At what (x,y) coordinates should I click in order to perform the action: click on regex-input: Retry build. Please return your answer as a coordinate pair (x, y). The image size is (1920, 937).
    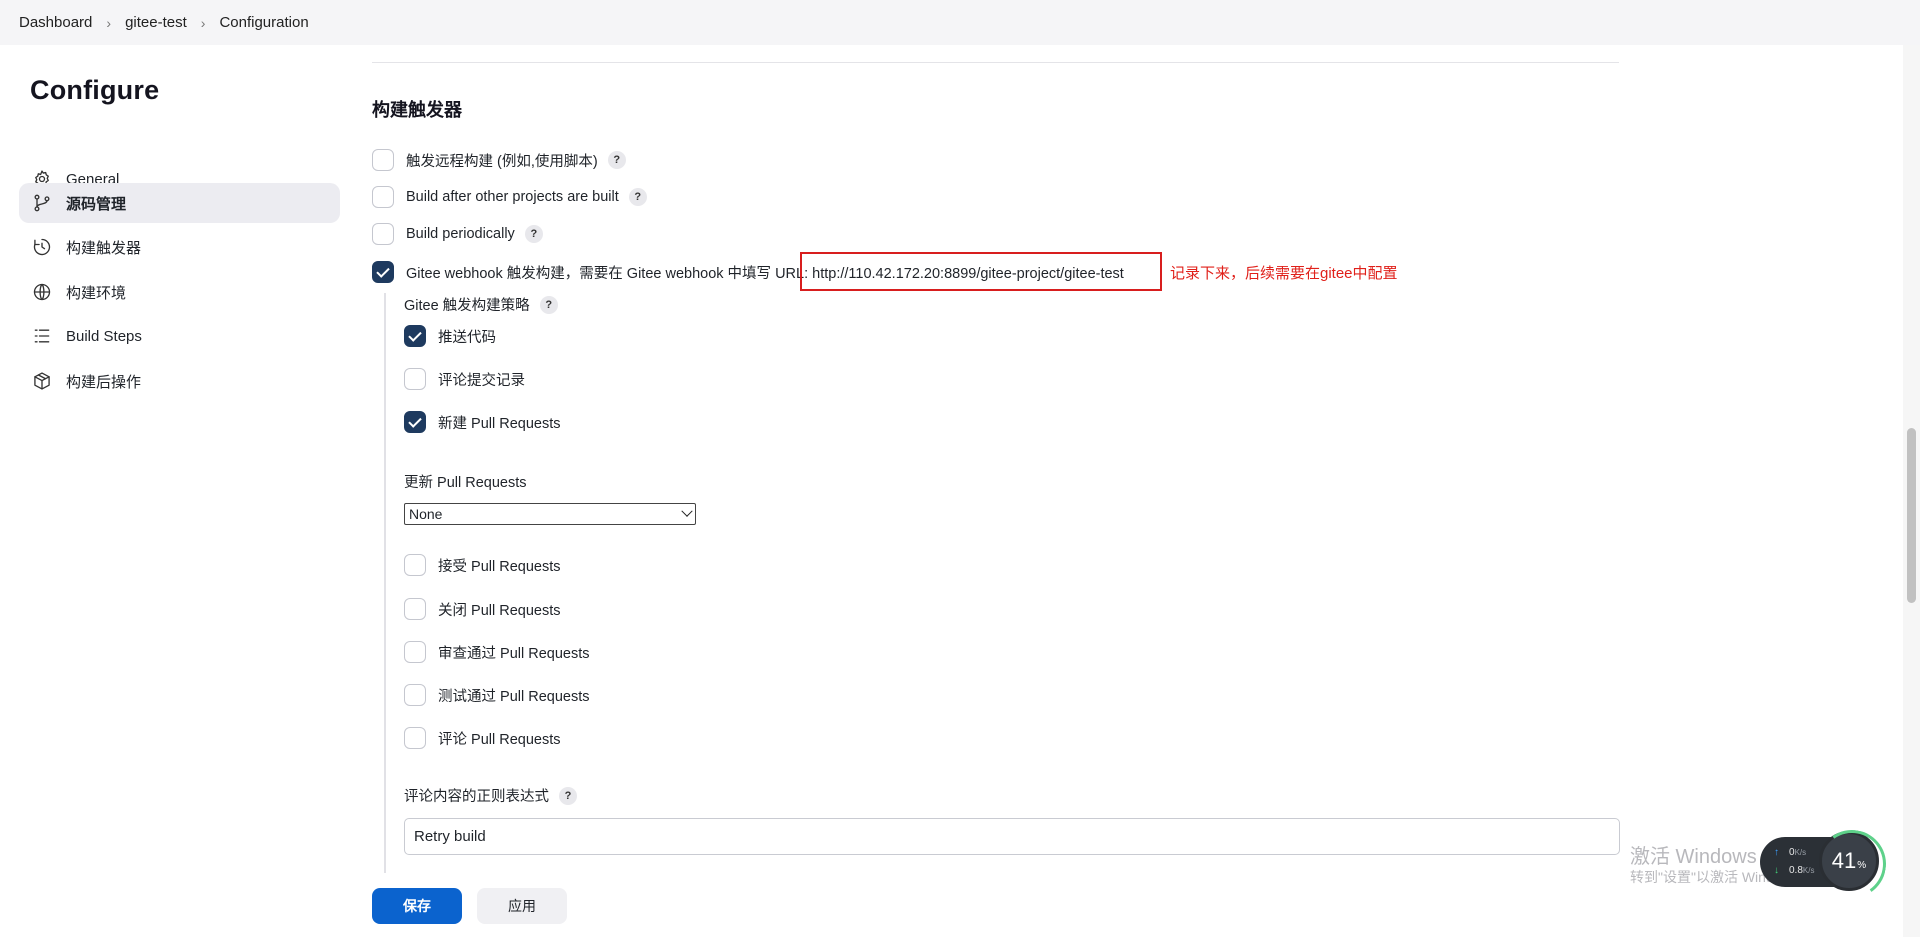
    Looking at the image, I should click on (1012, 836).